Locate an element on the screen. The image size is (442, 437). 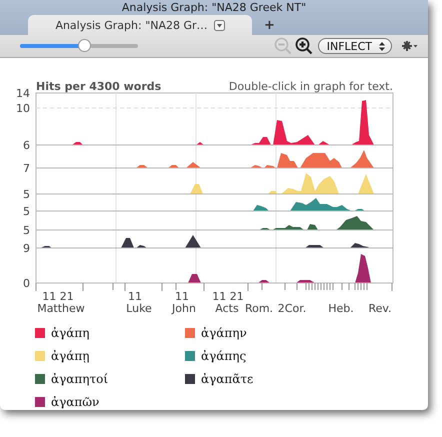
book-label: Acts is located at coordinates (227, 308).